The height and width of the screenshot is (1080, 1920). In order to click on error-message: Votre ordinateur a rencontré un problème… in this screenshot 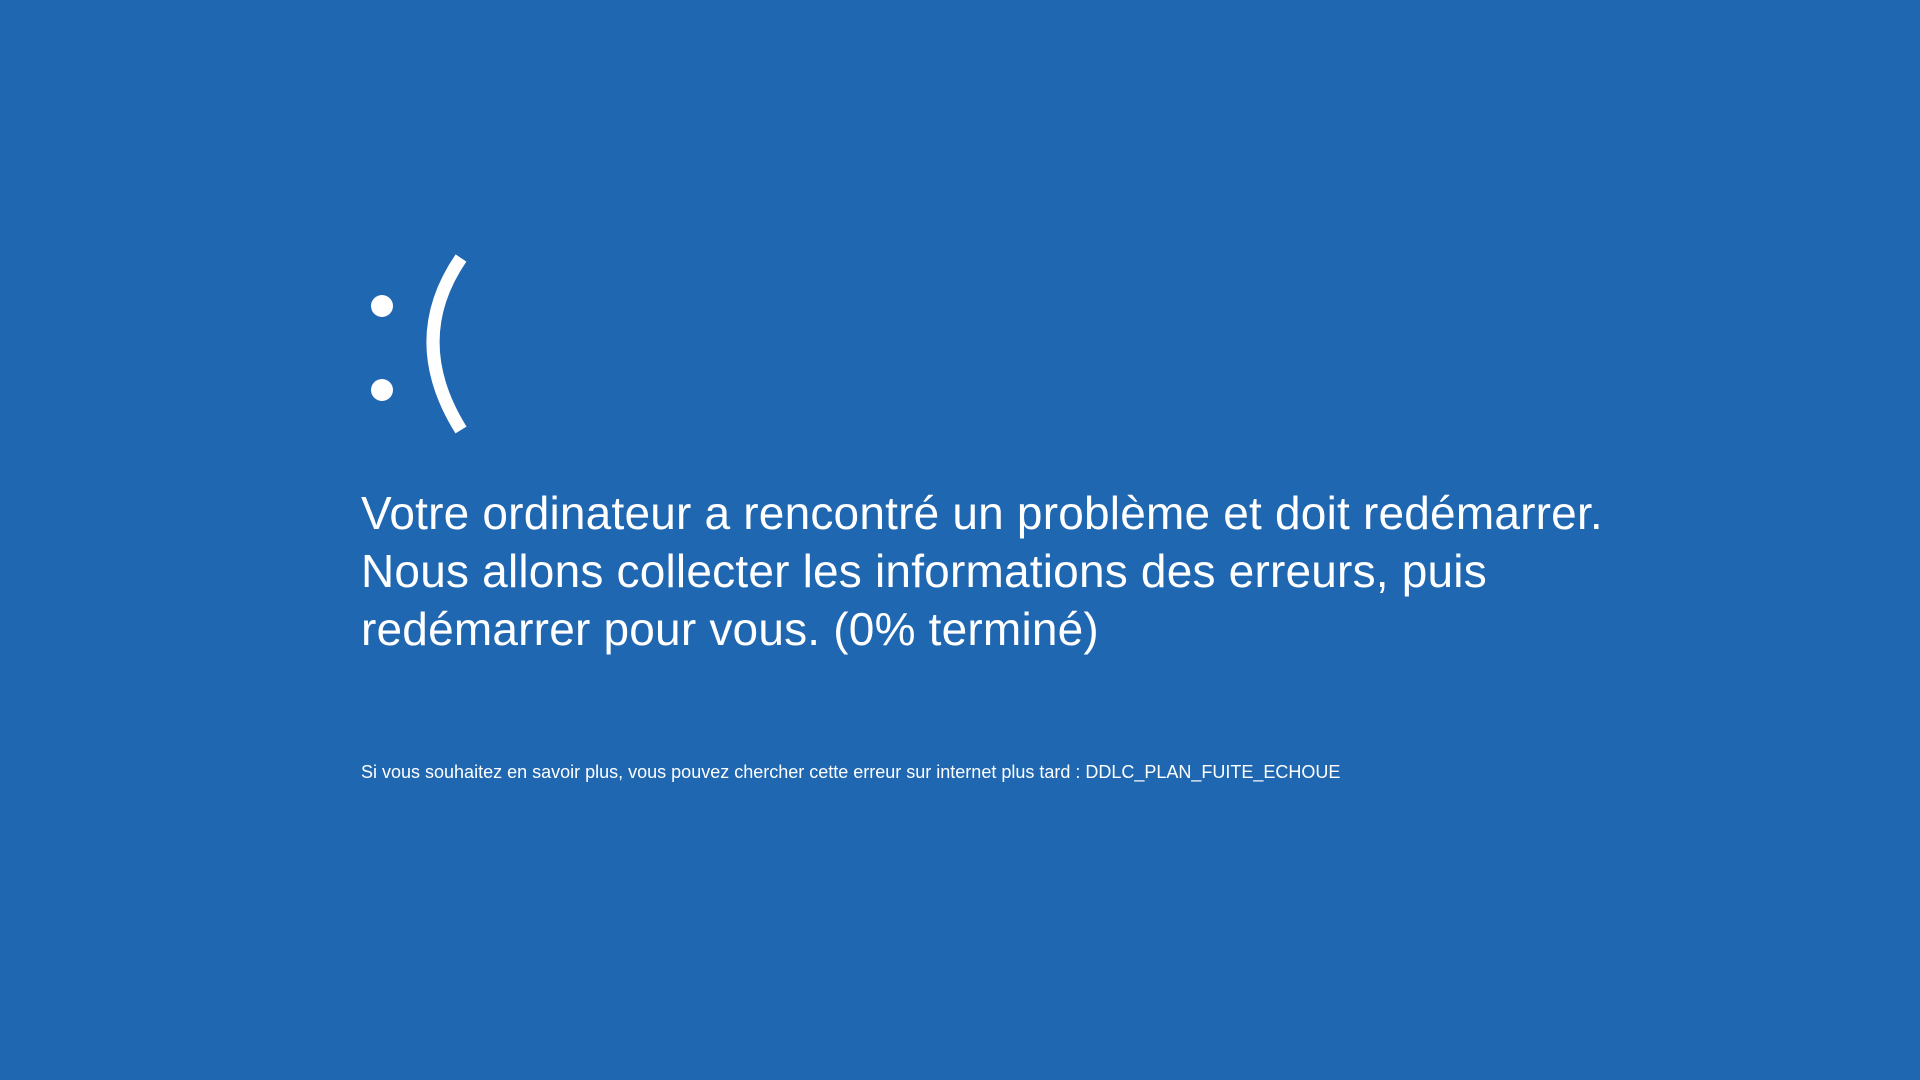, I will do `click(1091, 571)`.